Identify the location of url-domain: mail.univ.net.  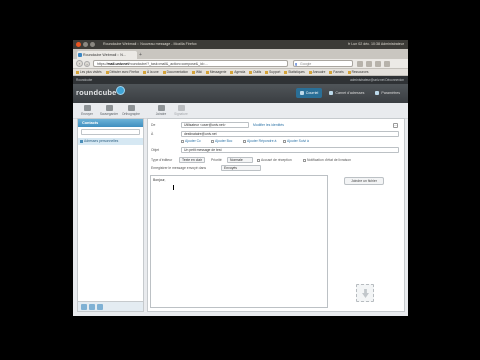
(118, 64).